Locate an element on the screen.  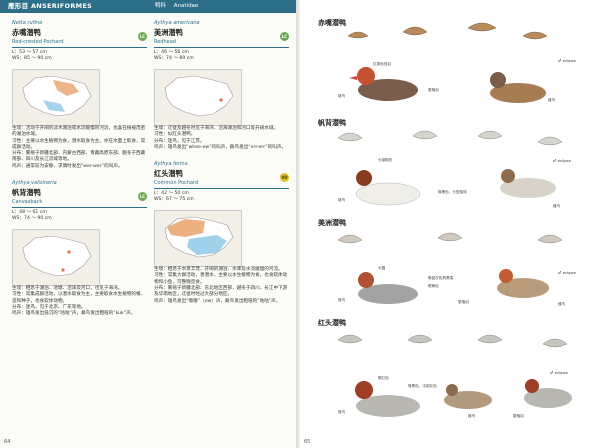
cn-name: 赤嘴潜鸭 is located at coordinates (26, 32).